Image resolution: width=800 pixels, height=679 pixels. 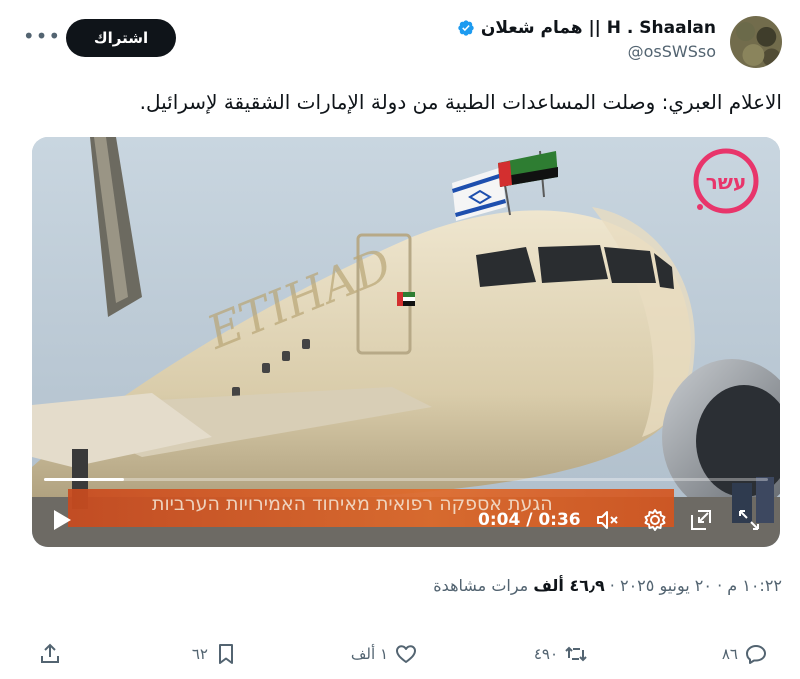 I want to click on tweet-actions: ٨٦ ٤٩٠ ١ ألف ٦٢, so click(x=400, y=654).